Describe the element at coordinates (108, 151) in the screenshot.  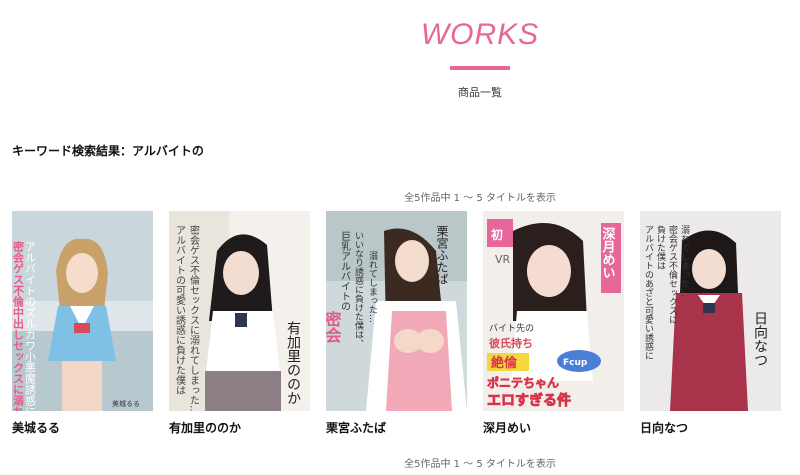
I see `search-result-heading: キーワード検索結果：アルバイトの` at that location.